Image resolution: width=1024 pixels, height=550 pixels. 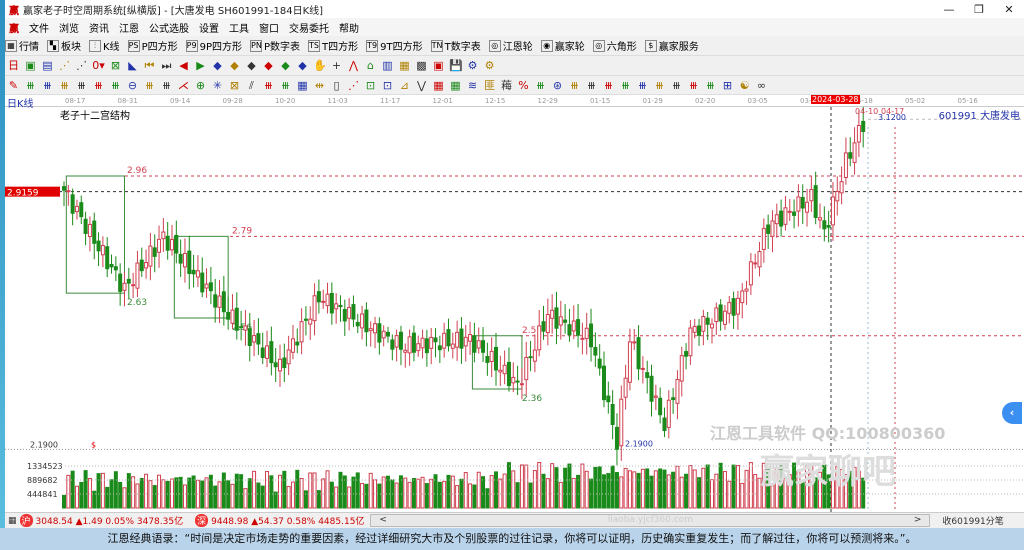 I want to click on menu-item-9: 帮助, so click(x=349, y=27).